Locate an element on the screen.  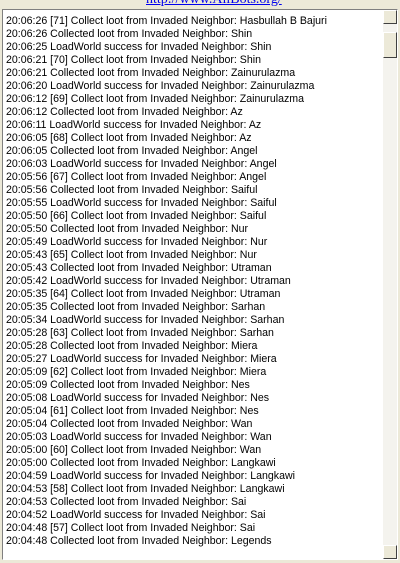
scroll-down-button is located at coordinates (390, 552).